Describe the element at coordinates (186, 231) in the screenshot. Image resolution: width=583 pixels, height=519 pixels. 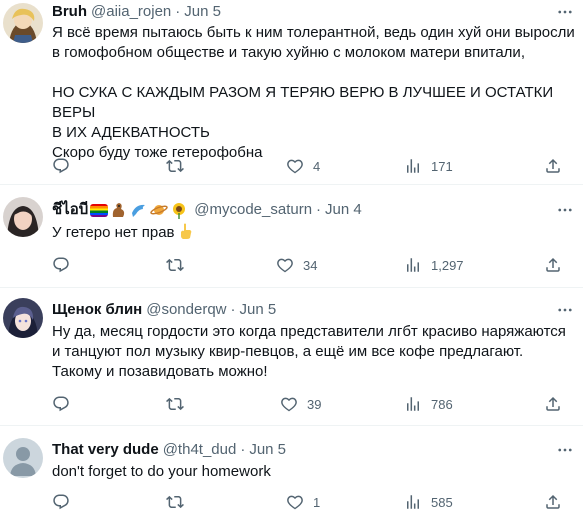
I see `pointing-up-icon` at that location.